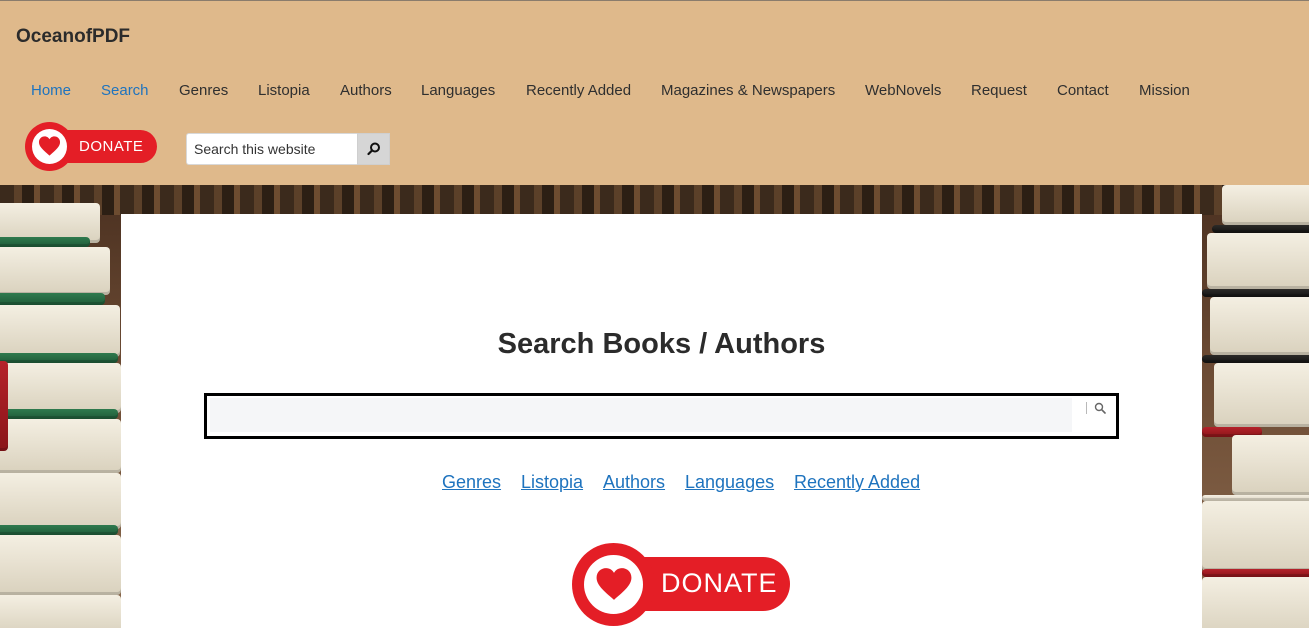 This screenshot has width=1309, height=628. What do you see at coordinates (271, 149) in the screenshot?
I see `header-search-input` at bounding box center [271, 149].